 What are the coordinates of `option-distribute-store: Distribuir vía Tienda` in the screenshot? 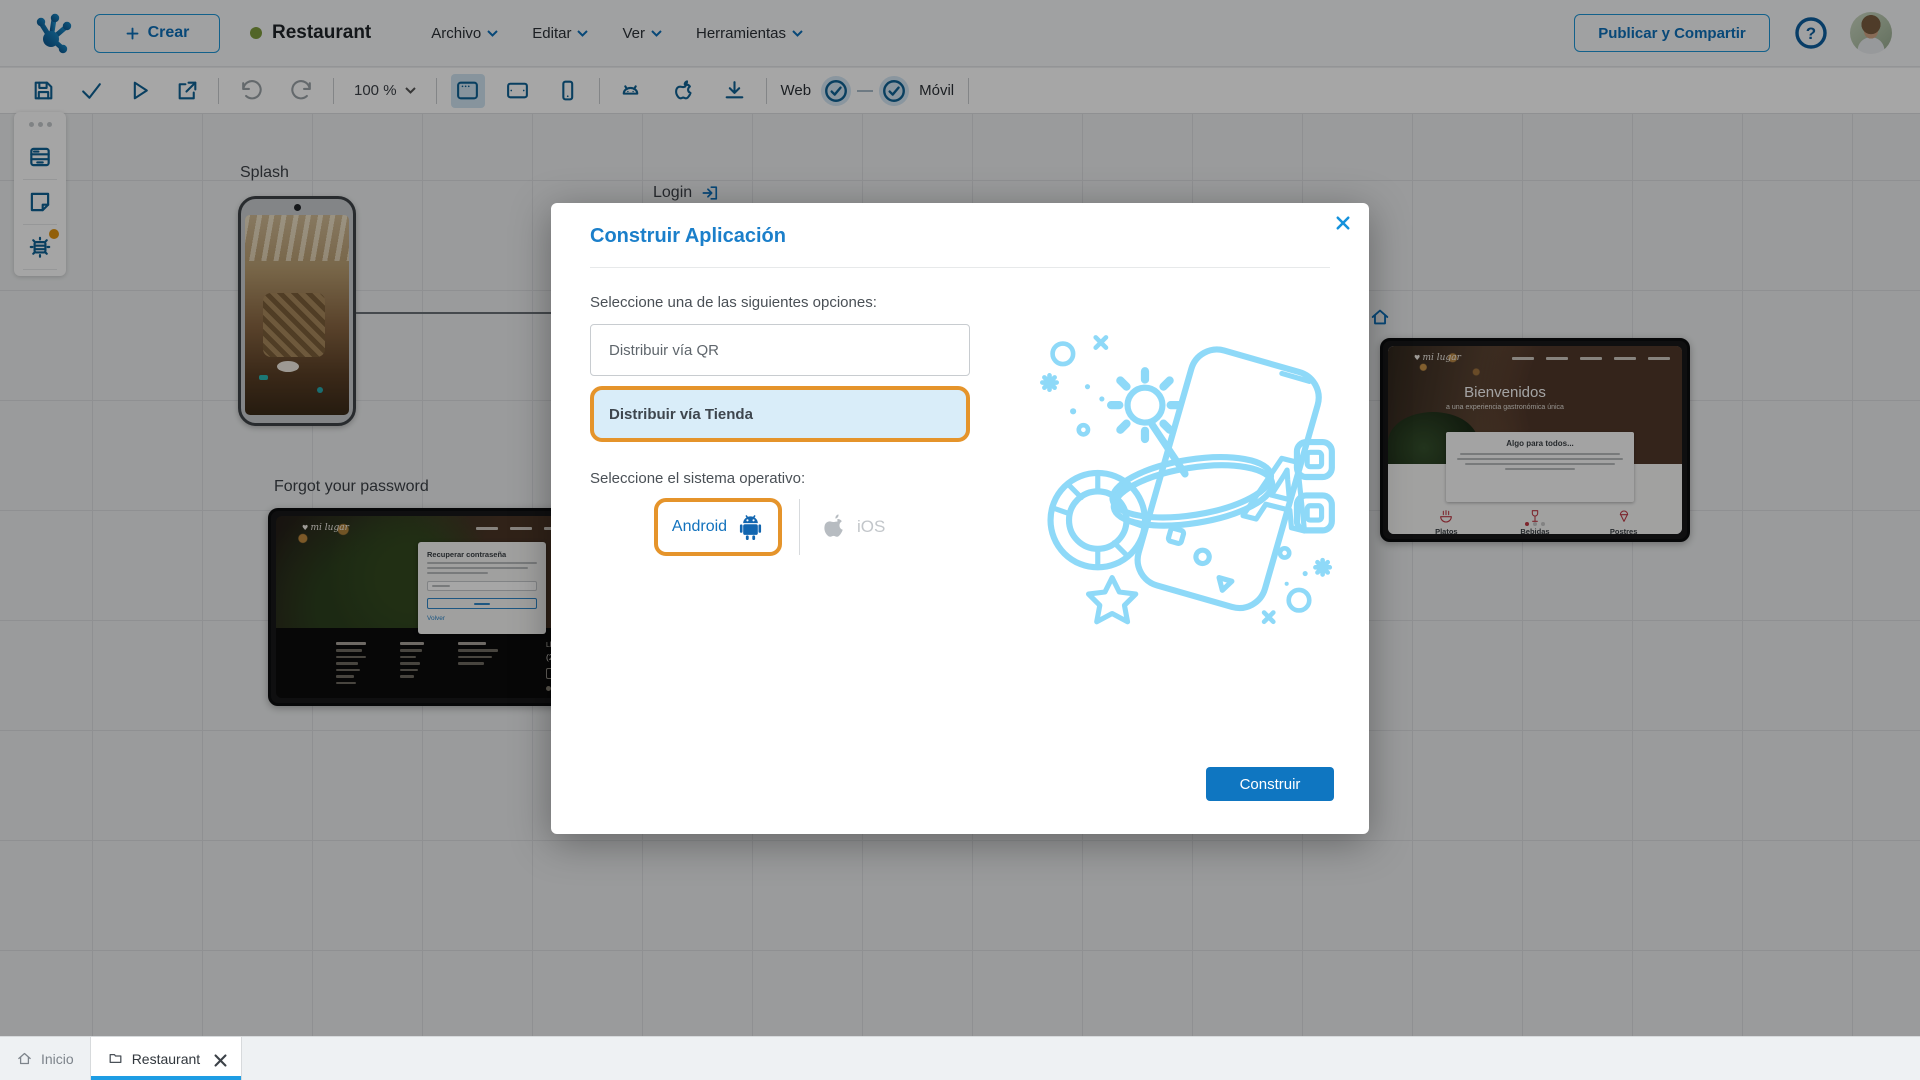 It's located at (780, 414).